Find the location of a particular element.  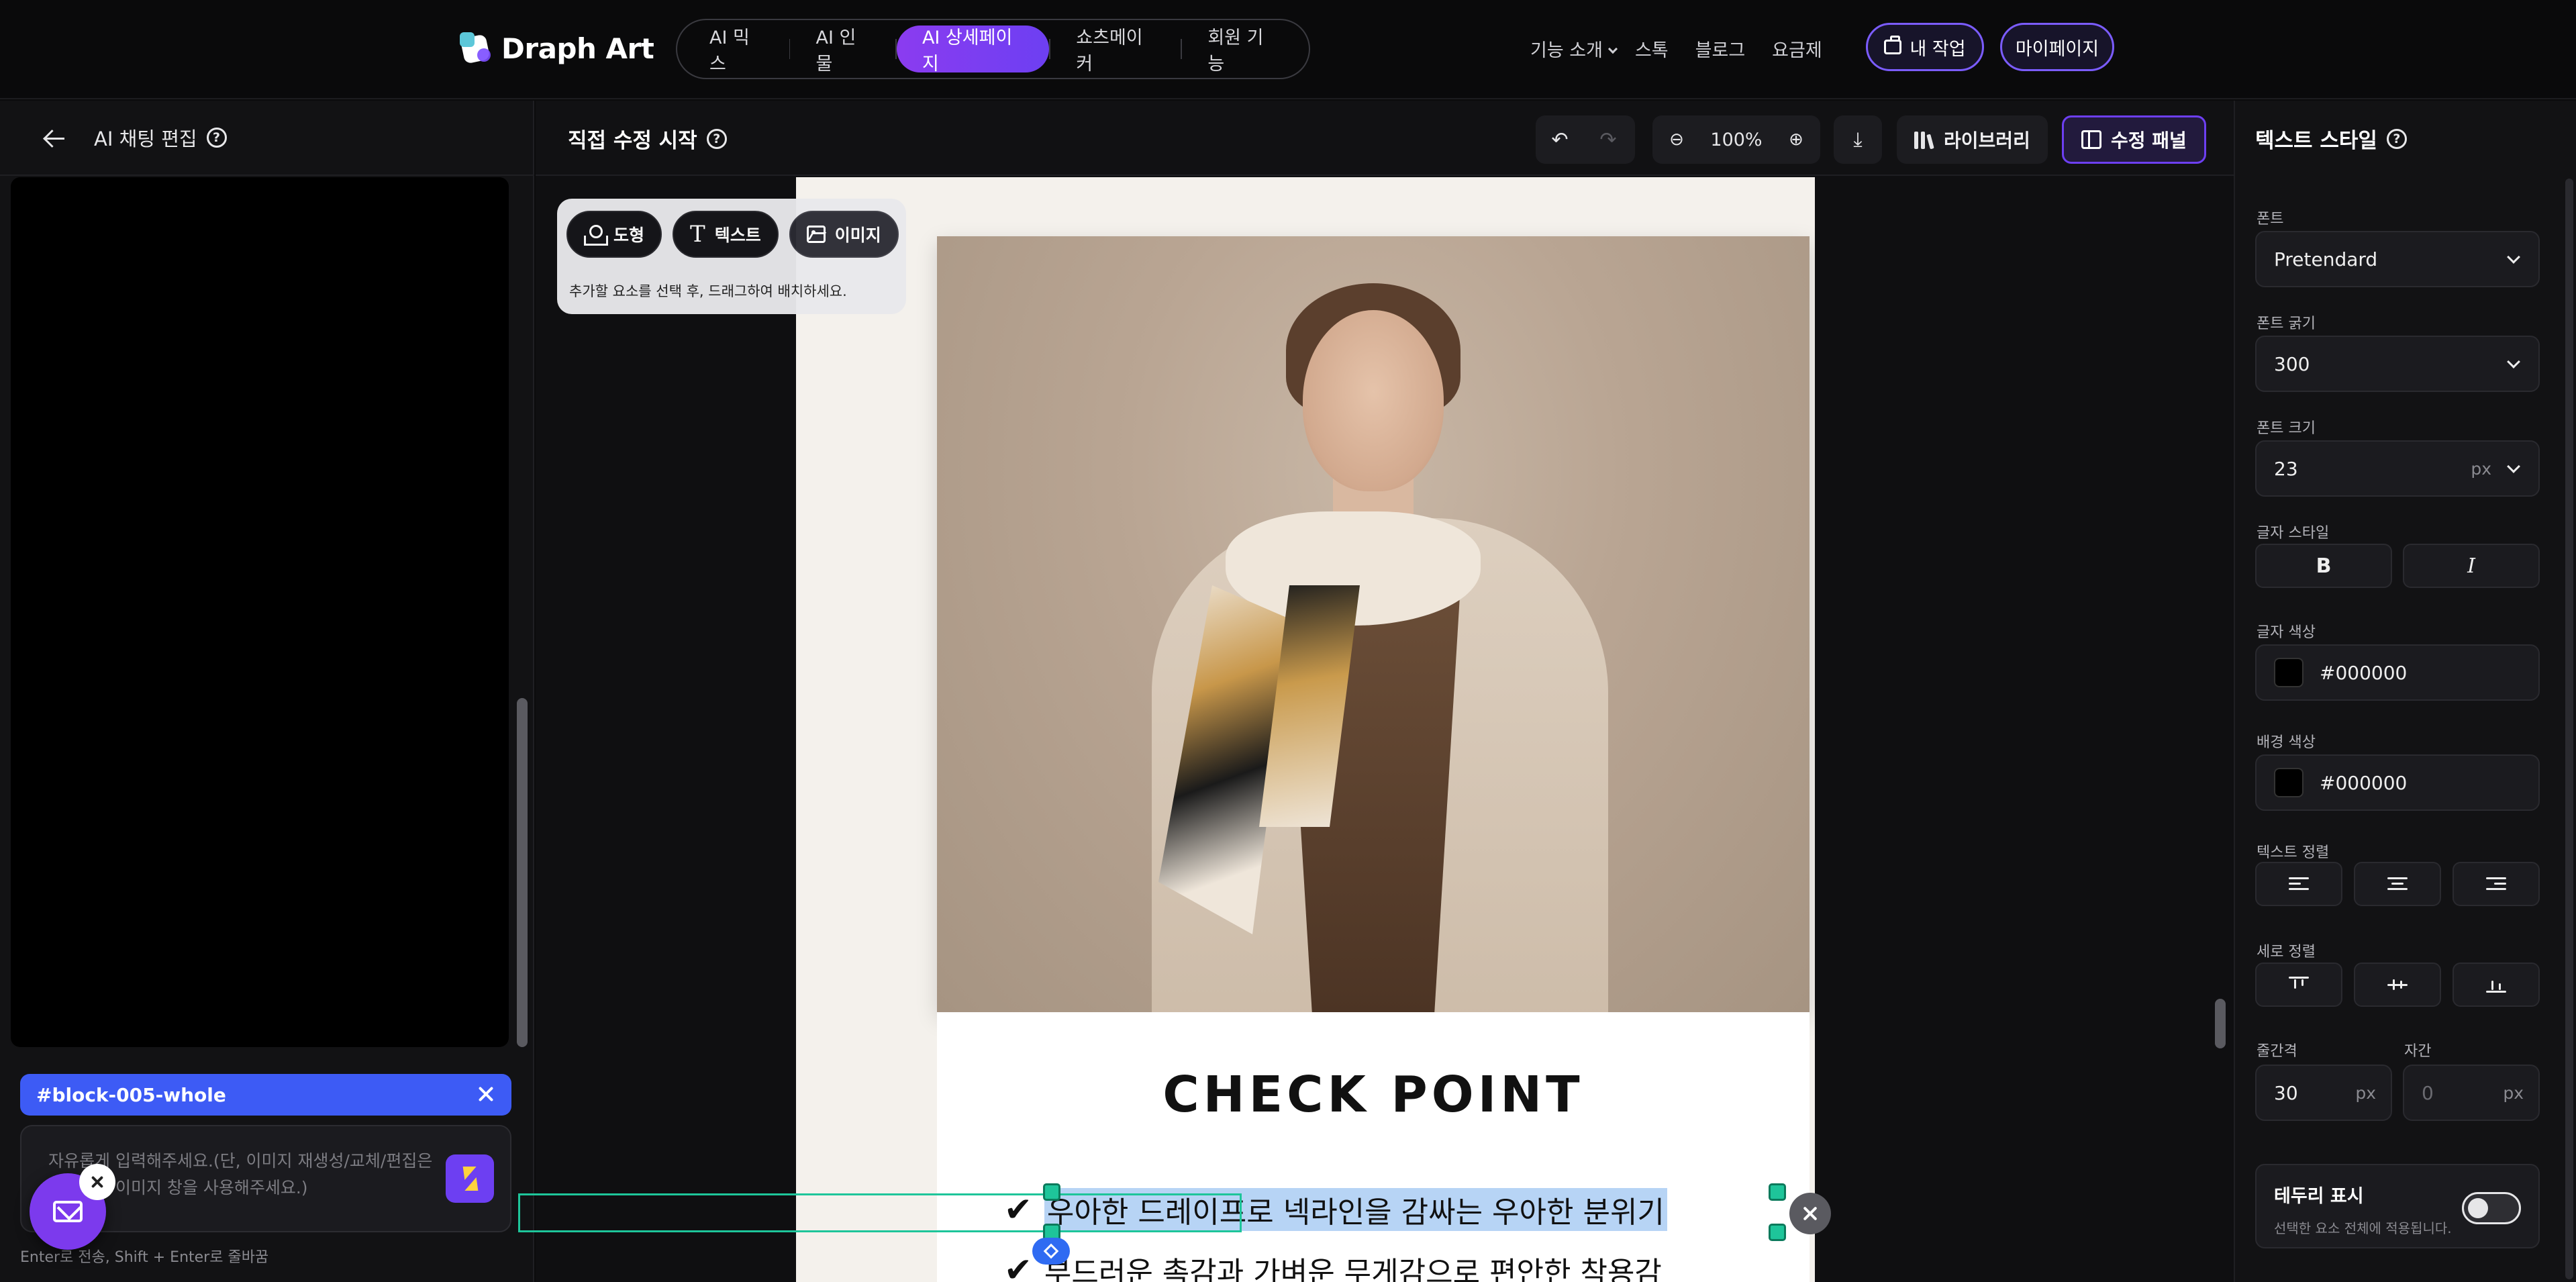

check-item-text-selected: 우아한 드레이프로 넥라인을 감싸는 우아한 분위기 is located at coordinates (1355, 1209).